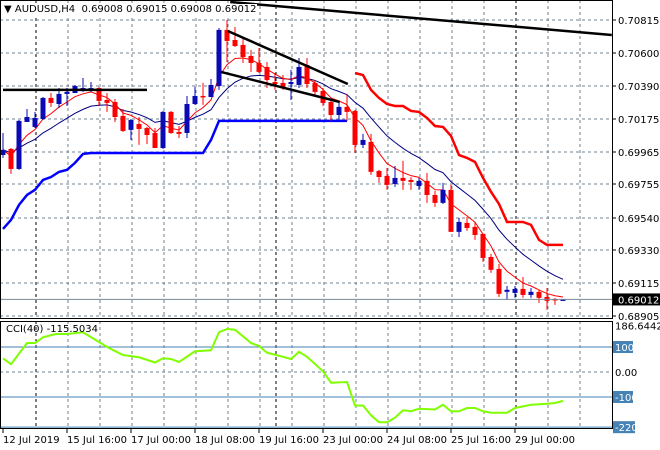 Image resolution: width=660 pixels, height=450 pixels. Describe the element at coordinates (638, 251) in the screenshot. I see `price-tick-label: 0.69330` at that location.